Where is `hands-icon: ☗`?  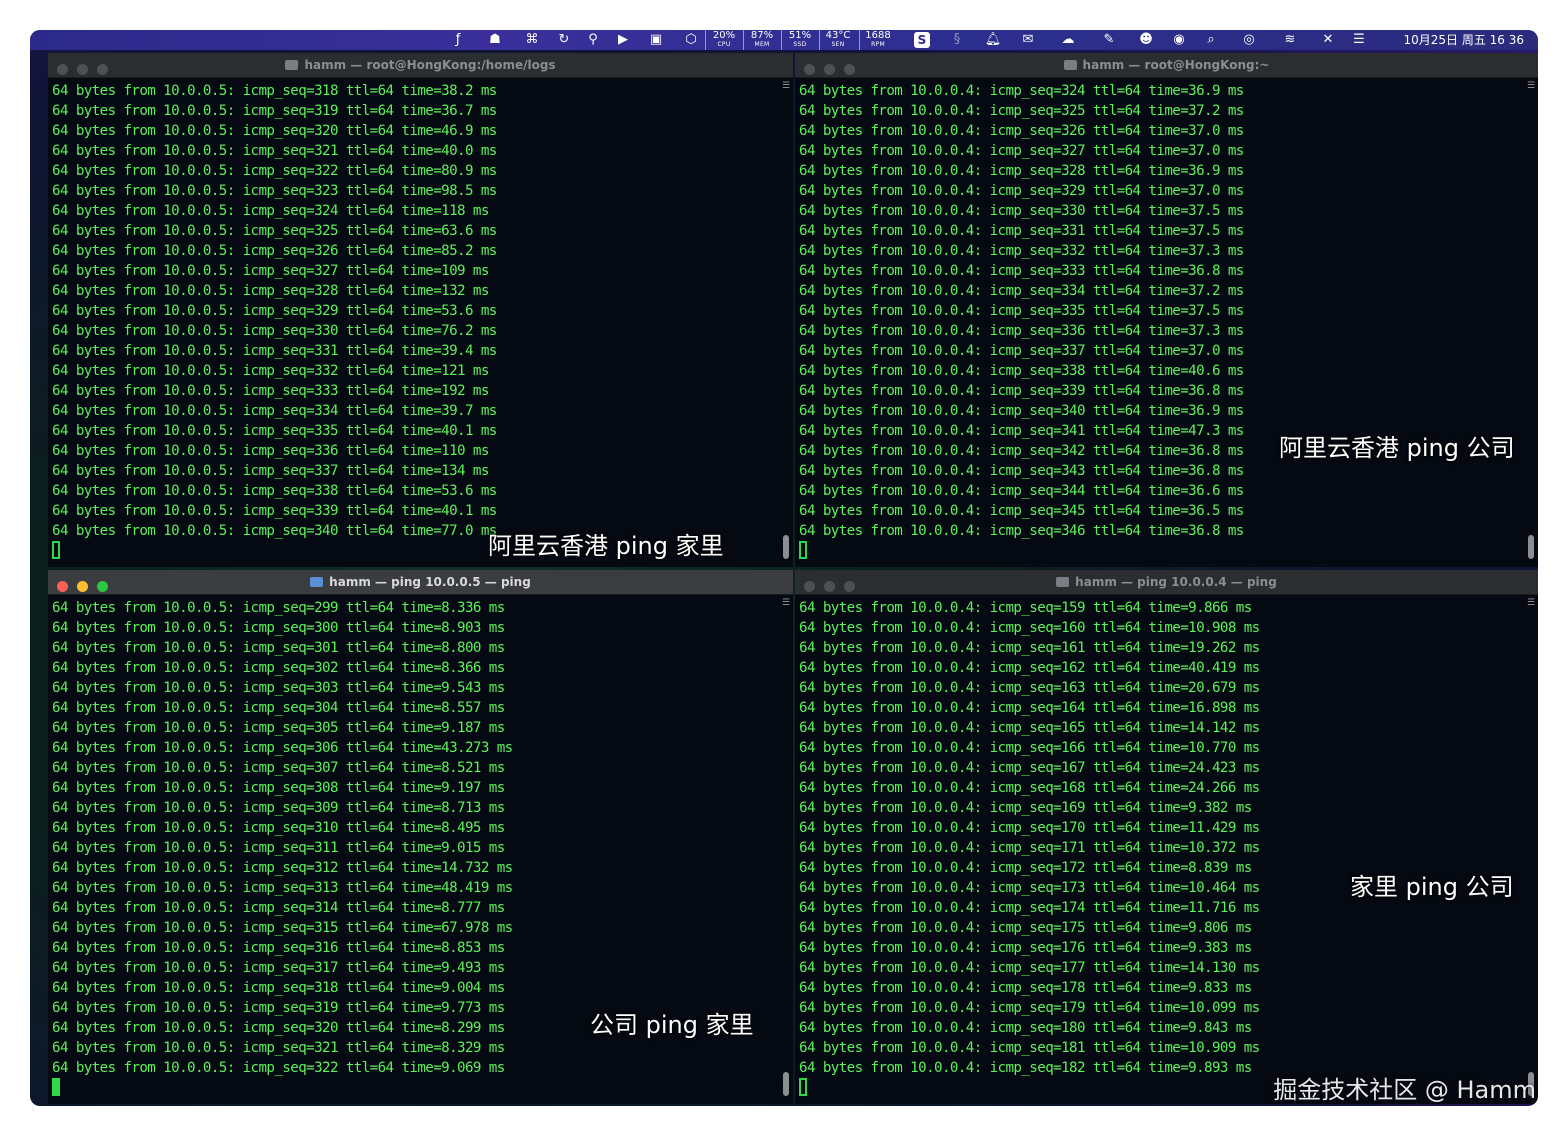 hands-icon: ☗ is located at coordinates (495, 40).